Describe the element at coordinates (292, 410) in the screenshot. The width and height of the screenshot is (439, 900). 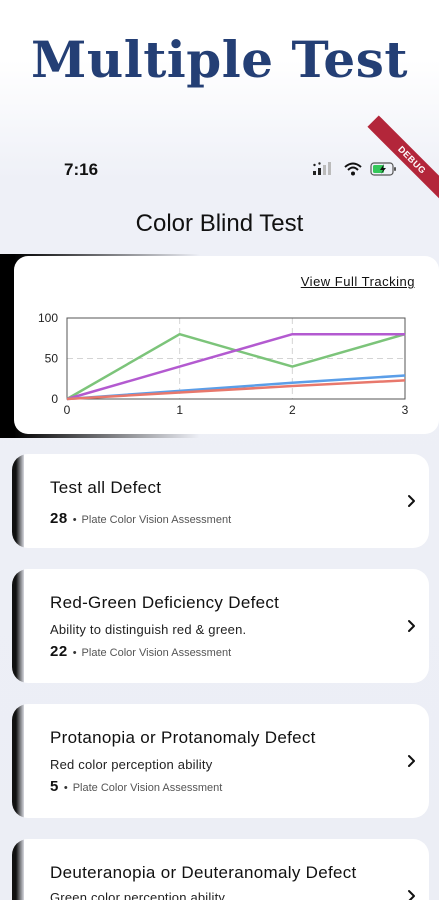
I see `x-tick-label: 2` at that location.